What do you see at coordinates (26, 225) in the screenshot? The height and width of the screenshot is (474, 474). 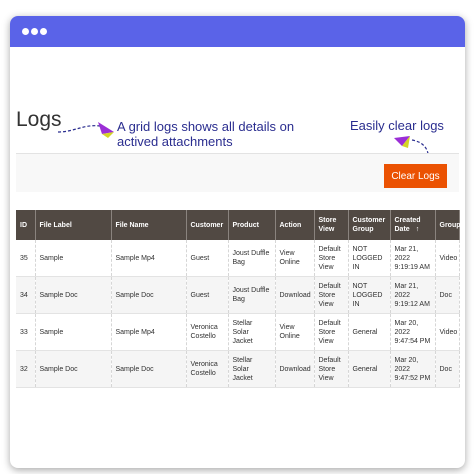 I see `column-header-id: ID` at bounding box center [26, 225].